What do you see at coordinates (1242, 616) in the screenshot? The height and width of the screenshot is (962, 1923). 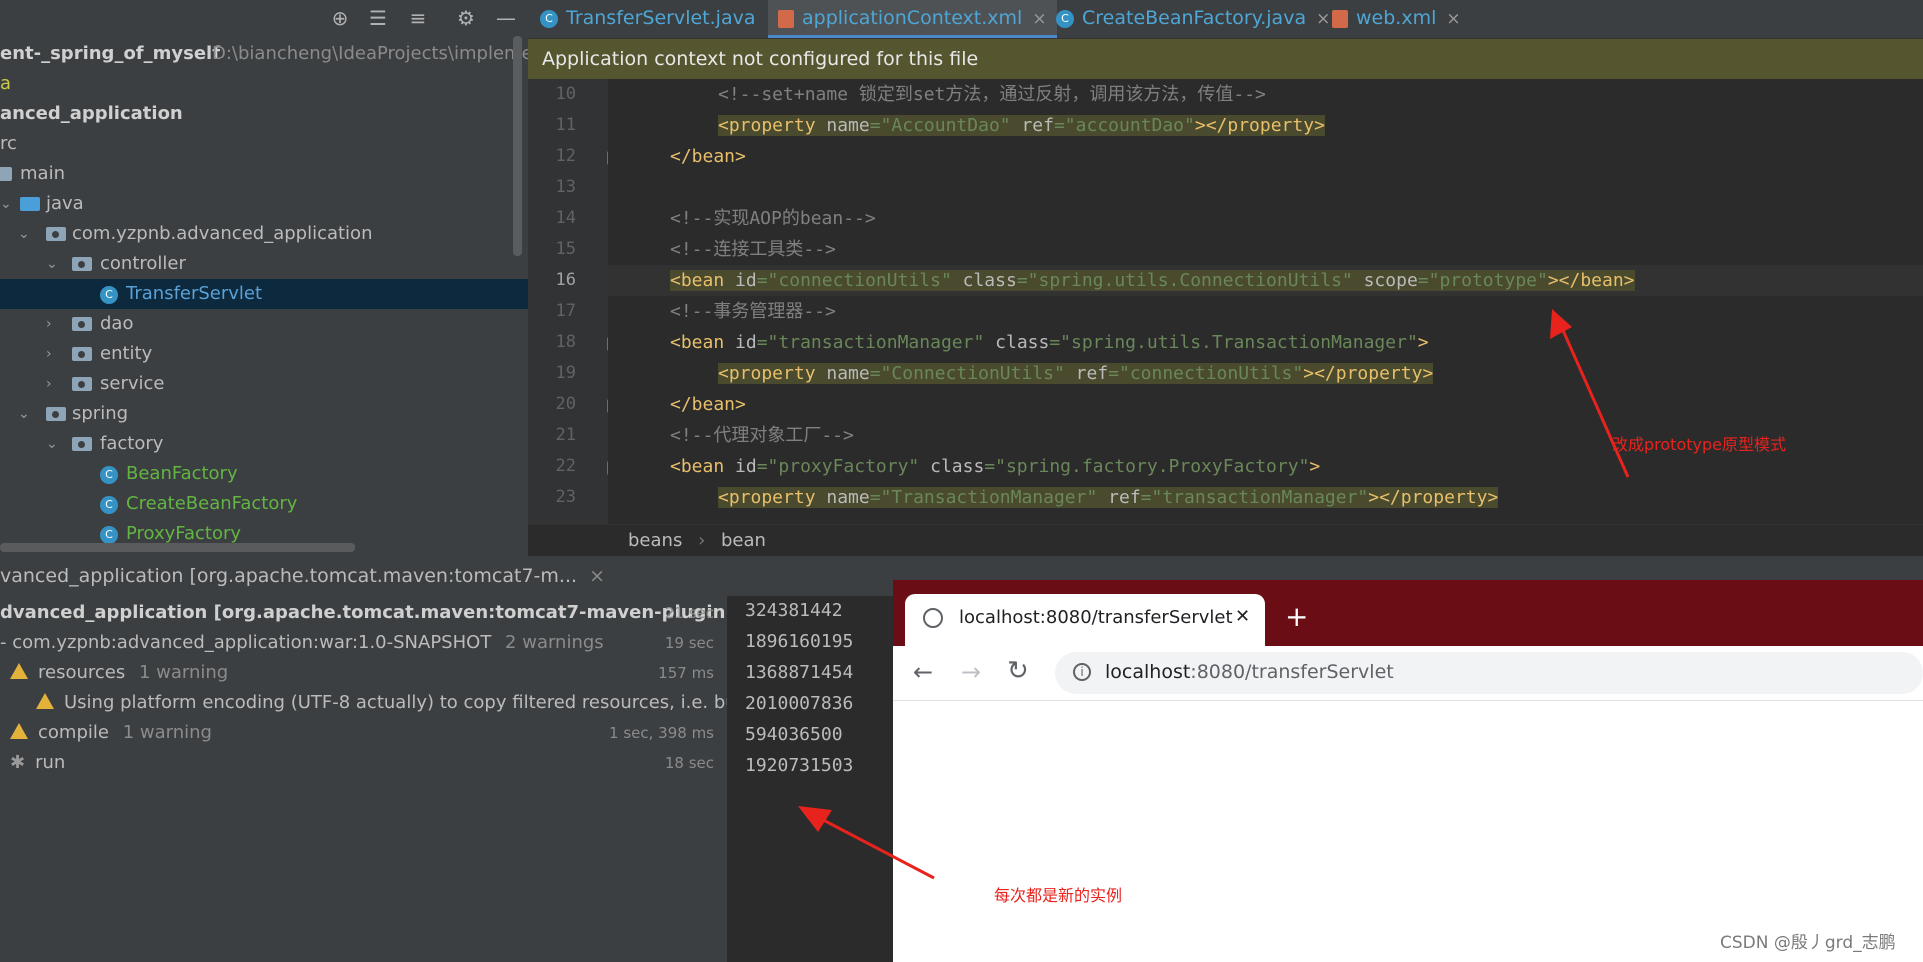 I see `close-icon: ✕` at bounding box center [1242, 616].